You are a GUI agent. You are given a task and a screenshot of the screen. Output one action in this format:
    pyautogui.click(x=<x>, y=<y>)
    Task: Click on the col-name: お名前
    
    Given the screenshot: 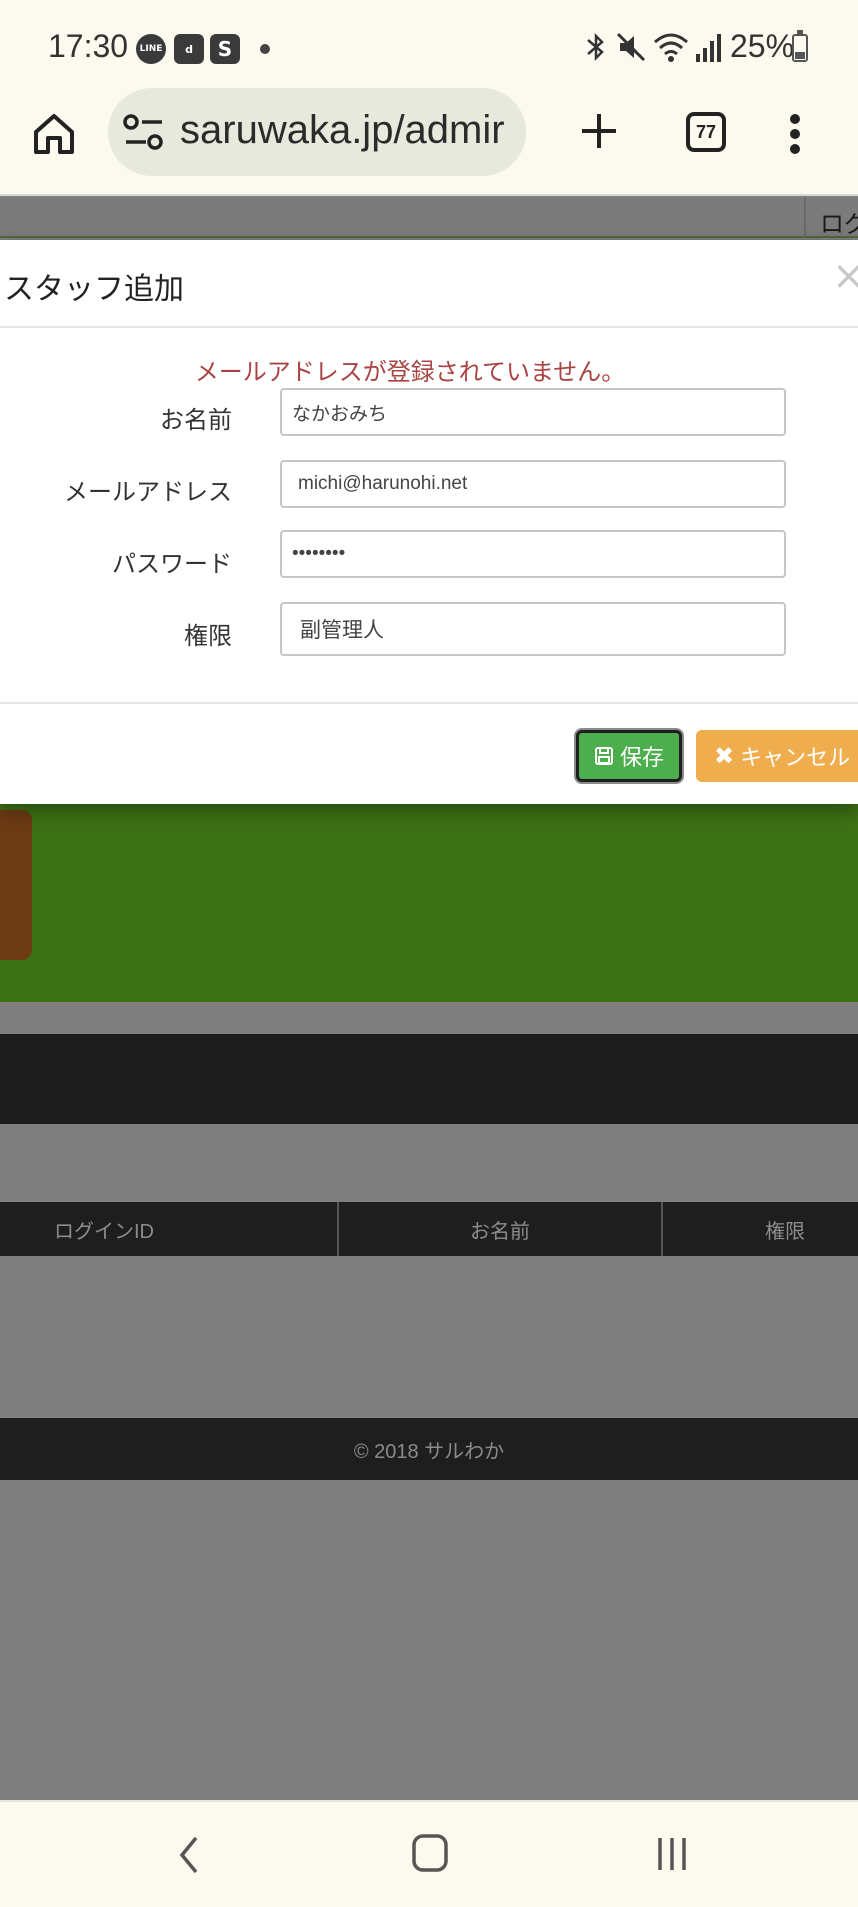 What is the action you would take?
    pyautogui.click(x=500, y=1231)
    